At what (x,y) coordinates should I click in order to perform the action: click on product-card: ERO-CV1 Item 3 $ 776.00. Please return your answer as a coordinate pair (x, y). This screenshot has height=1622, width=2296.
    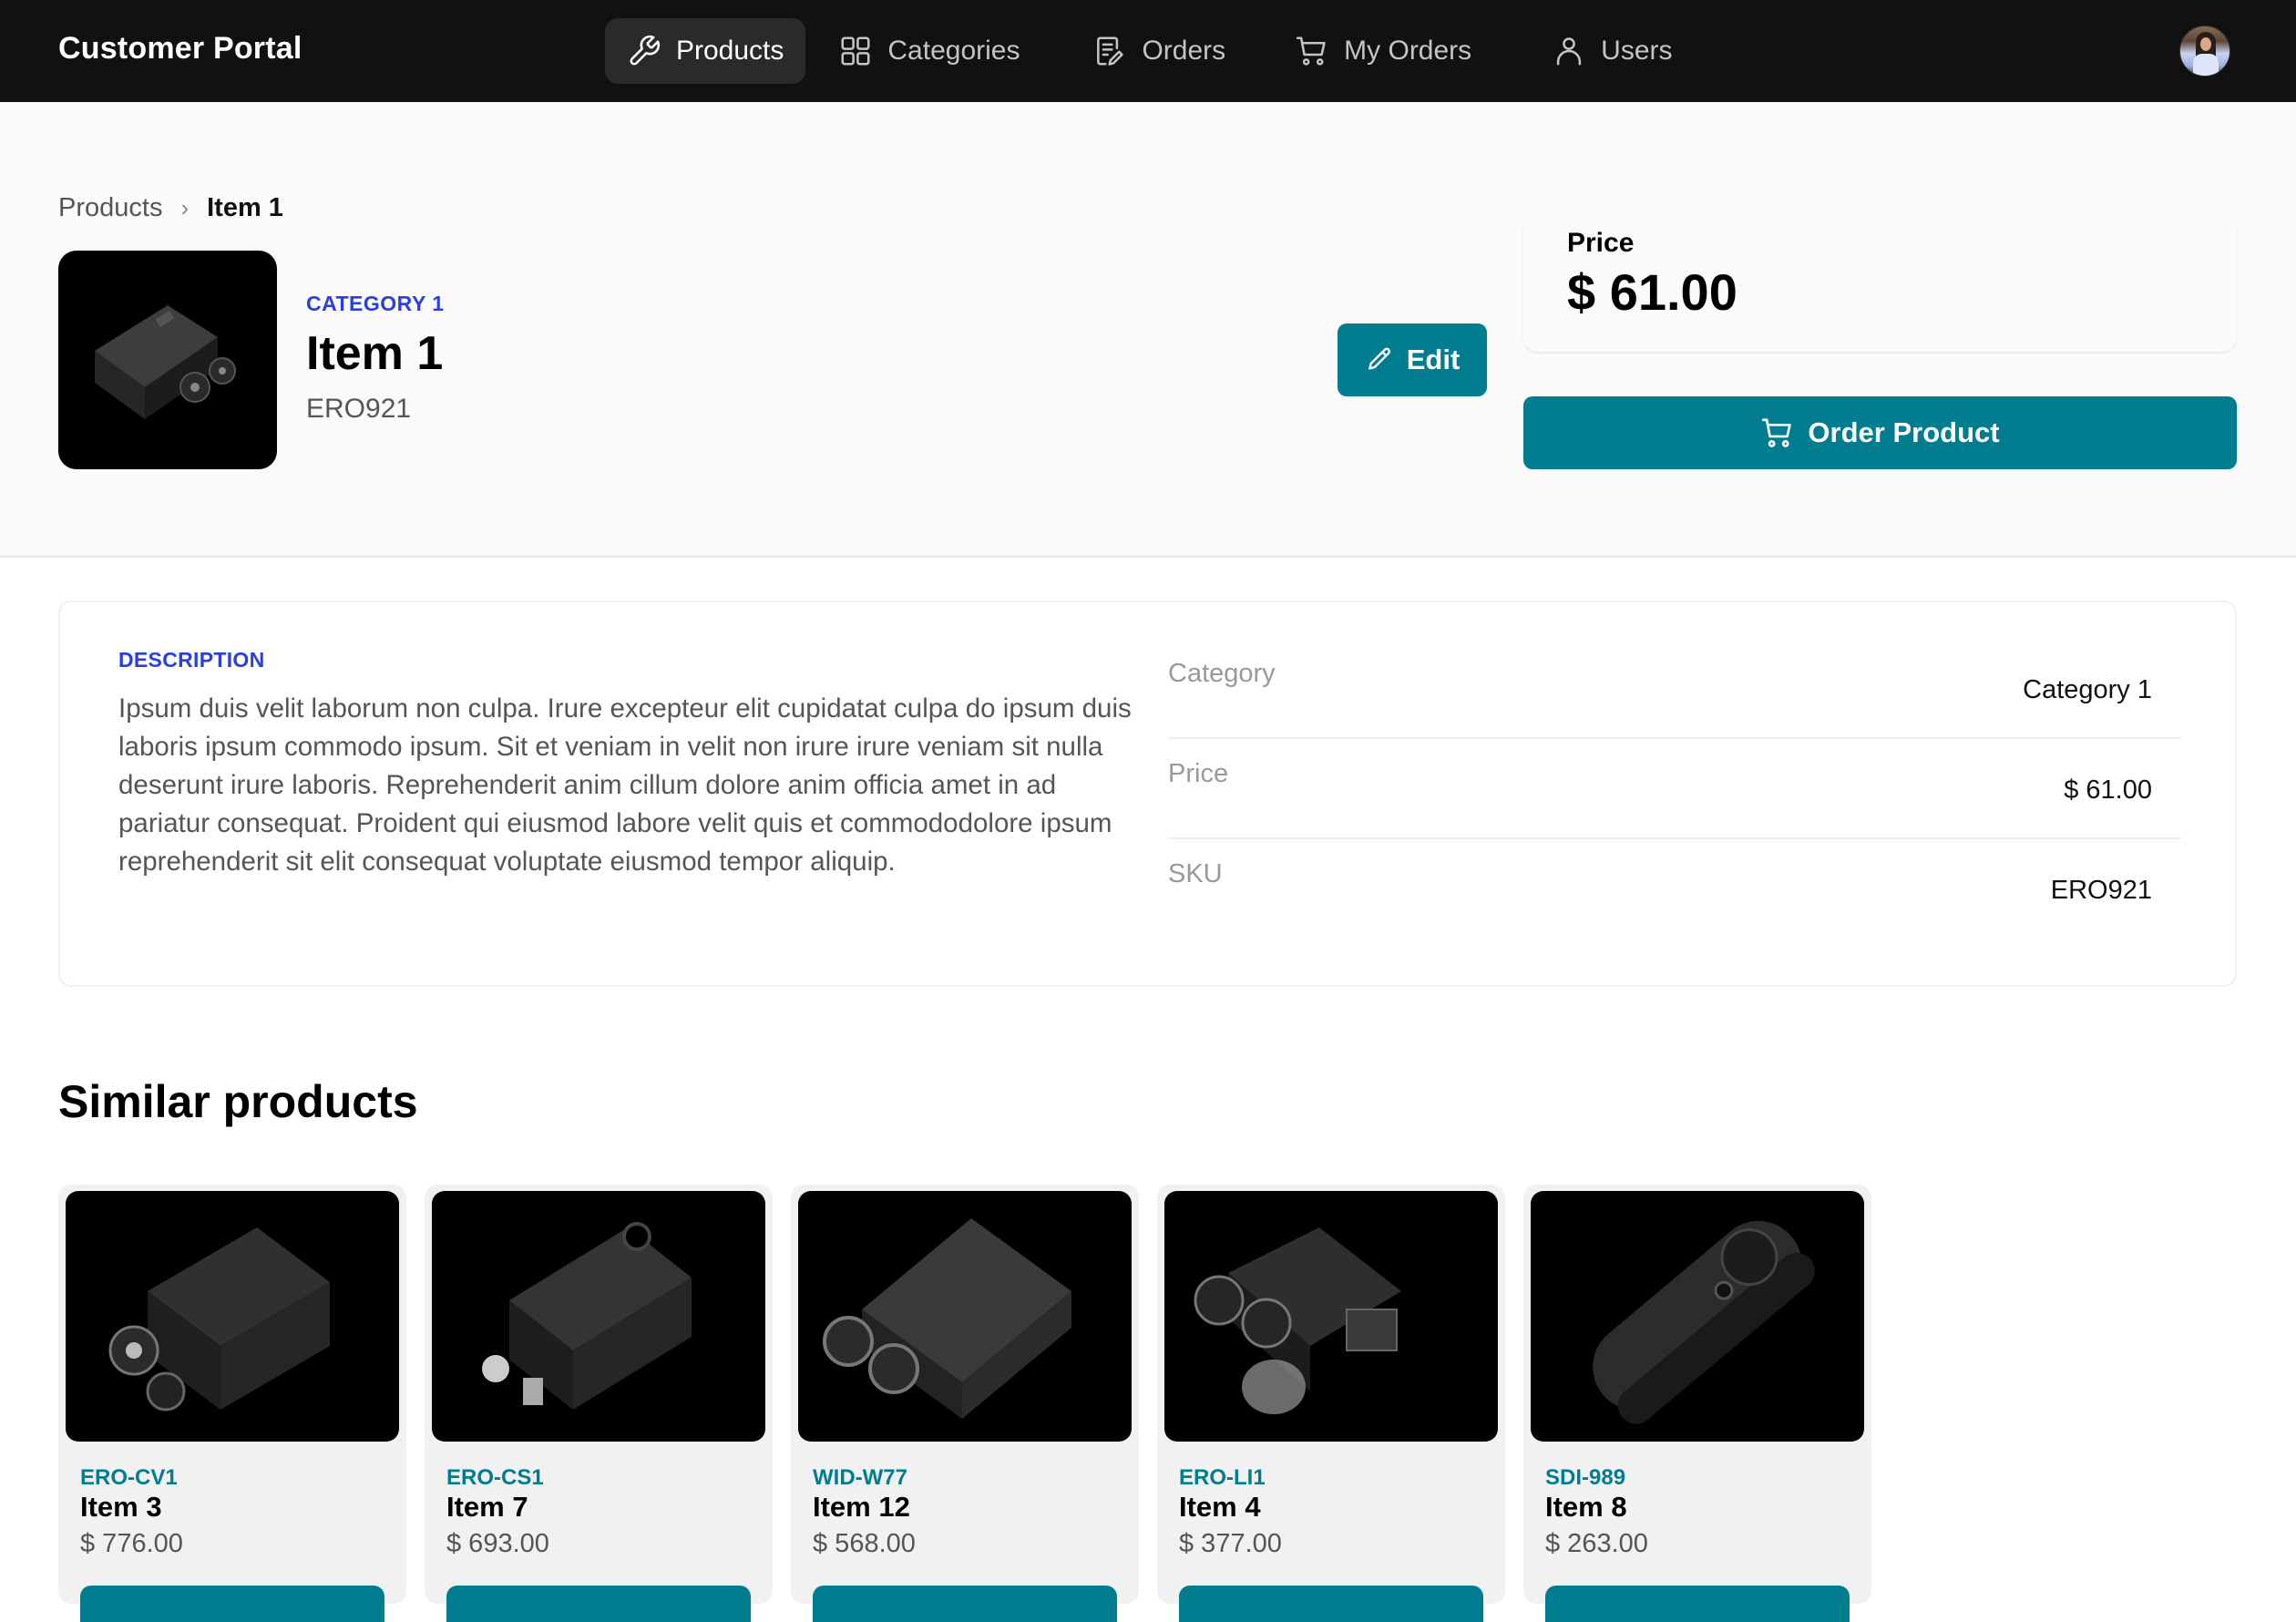
    Looking at the image, I should click on (232, 1403).